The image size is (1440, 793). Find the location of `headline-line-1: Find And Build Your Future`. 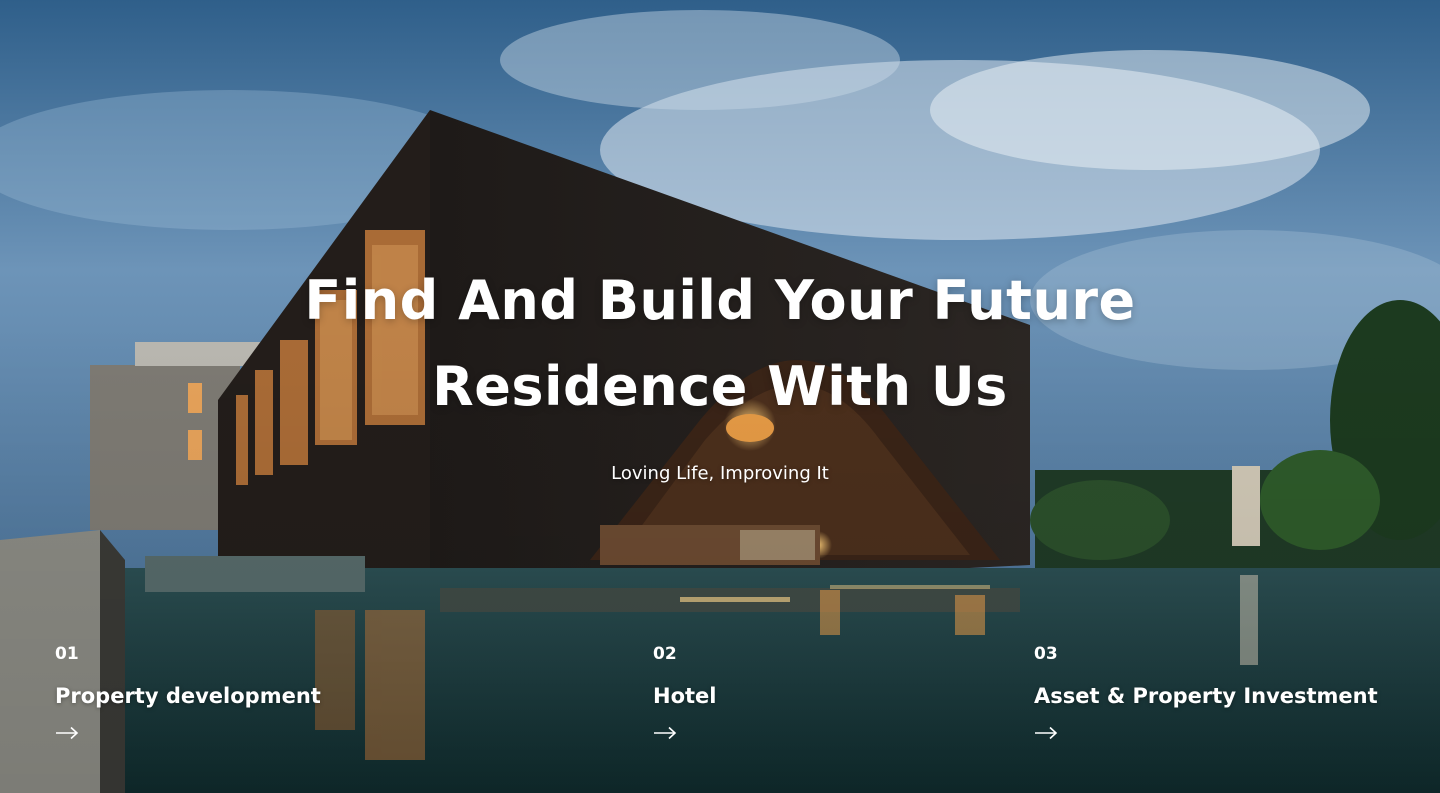

headline-line-1: Find And Build Your Future is located at coordinates (720, 300).